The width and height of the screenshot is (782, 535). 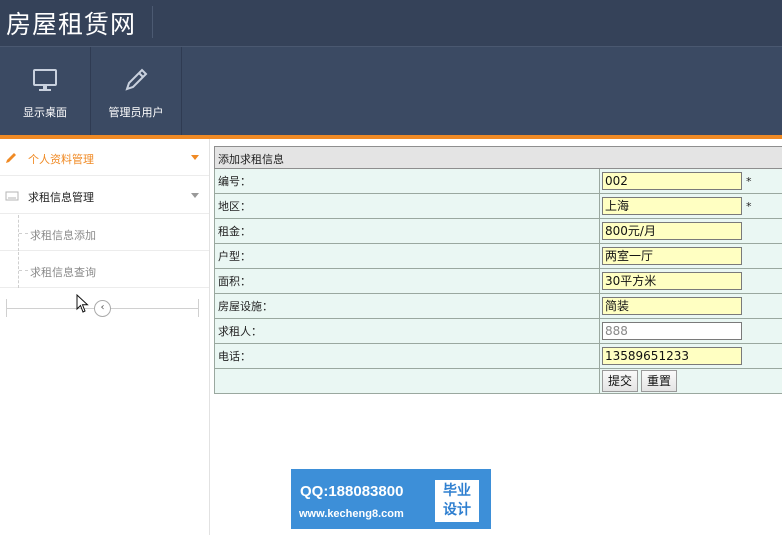 I want to click on form-row-area: 面积： 30平方米, so click(x=498, y=281).